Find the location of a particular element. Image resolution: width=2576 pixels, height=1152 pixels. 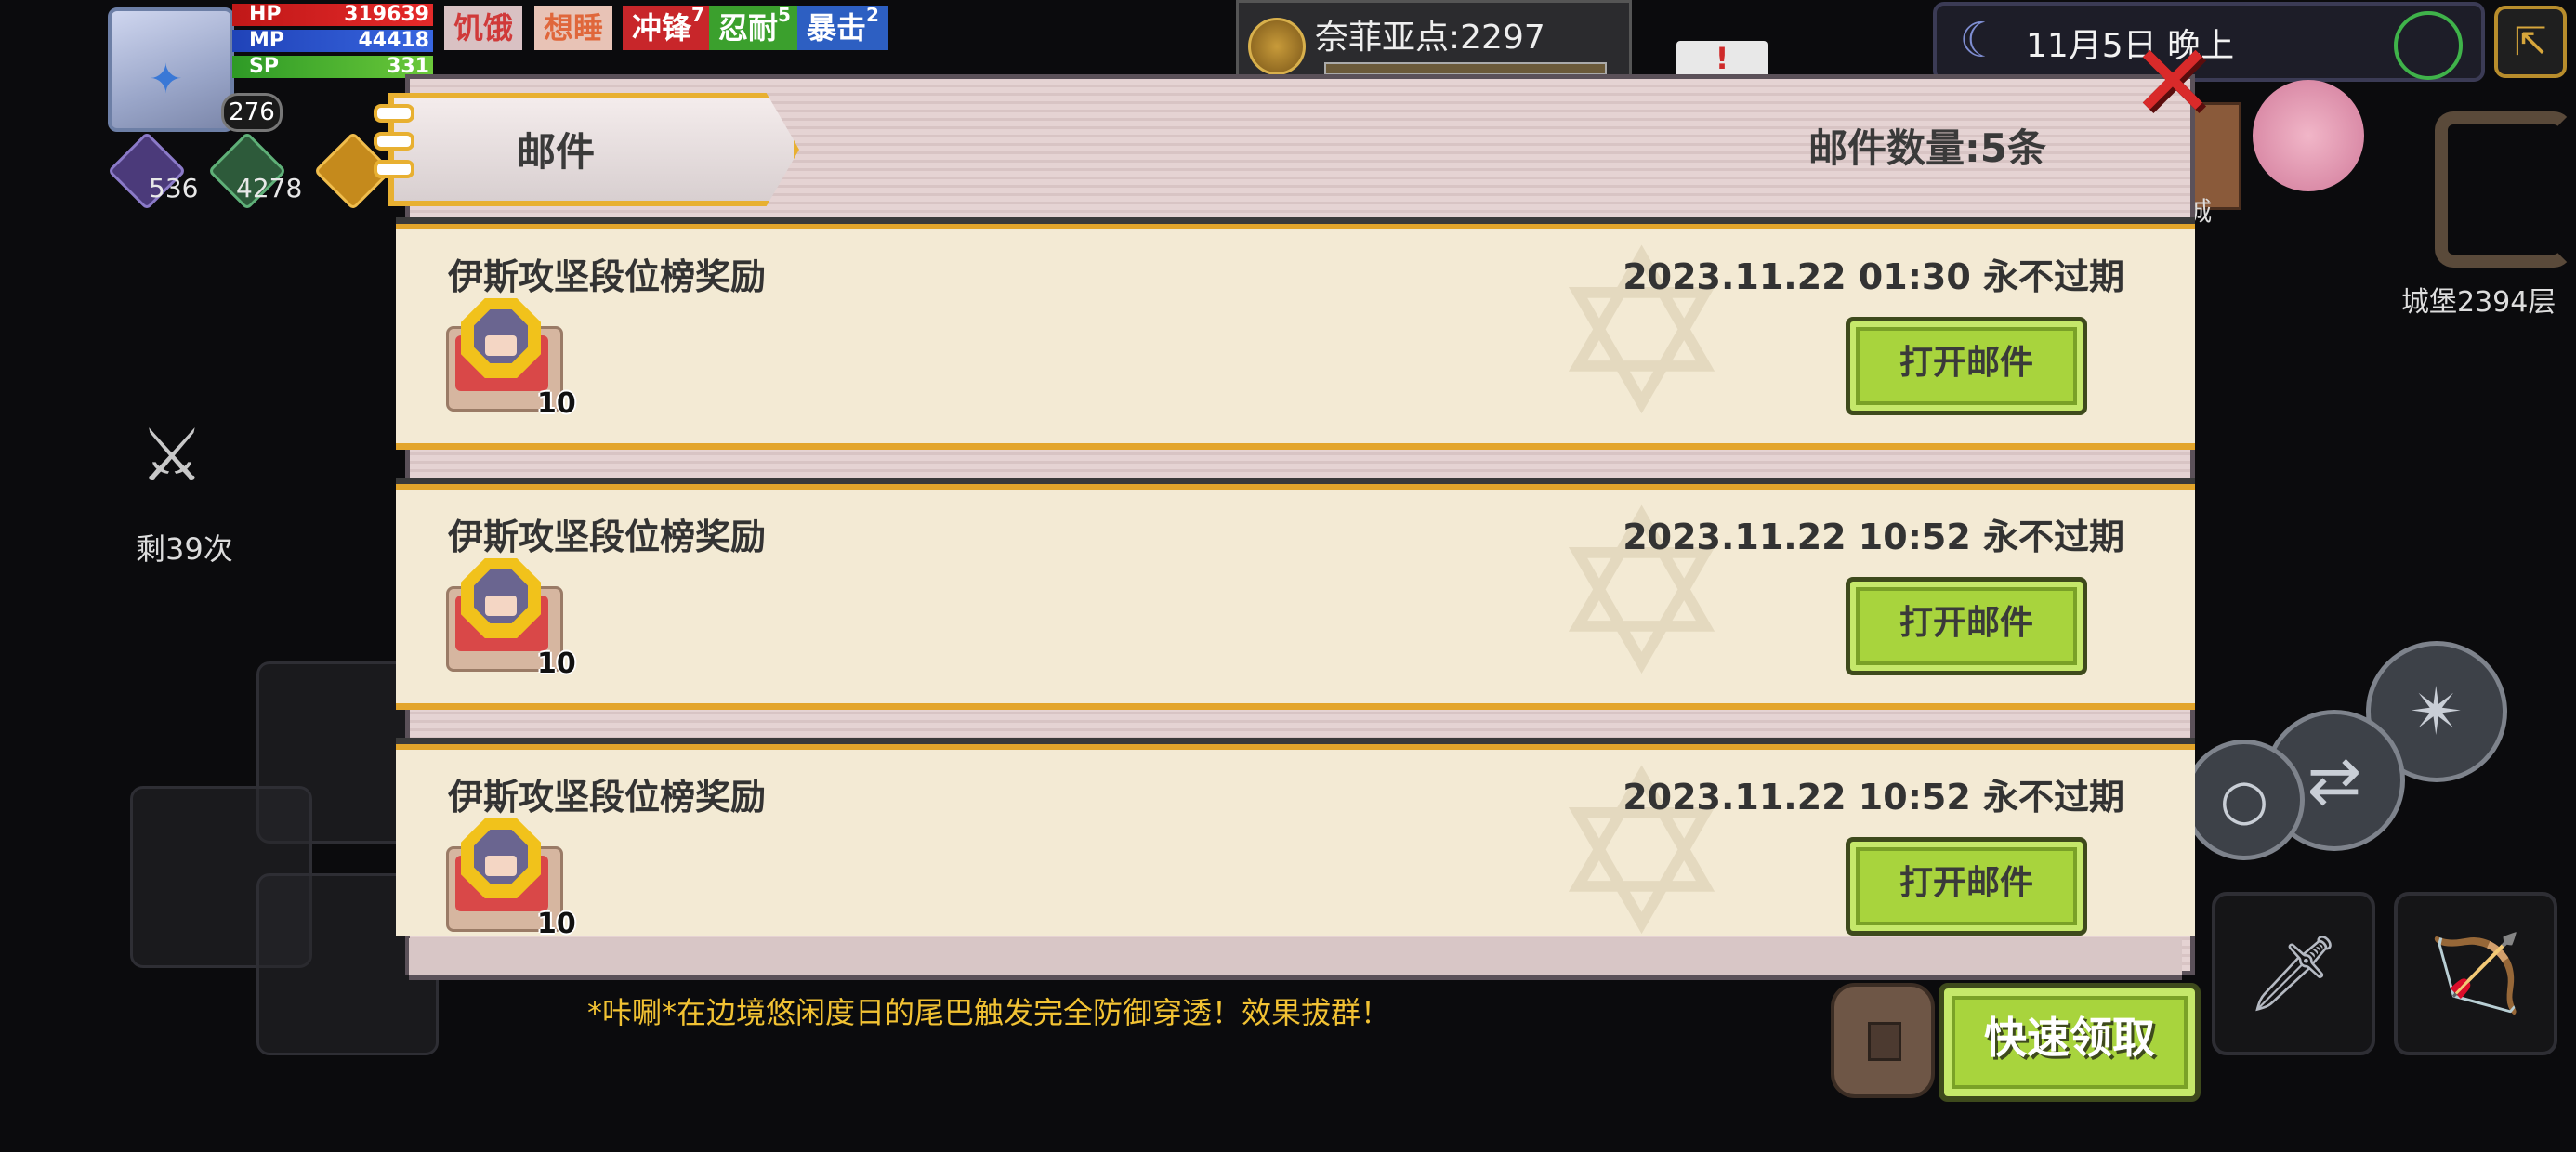

crossed-swords-icon: ⚔ is located at coordinates (171, 456).